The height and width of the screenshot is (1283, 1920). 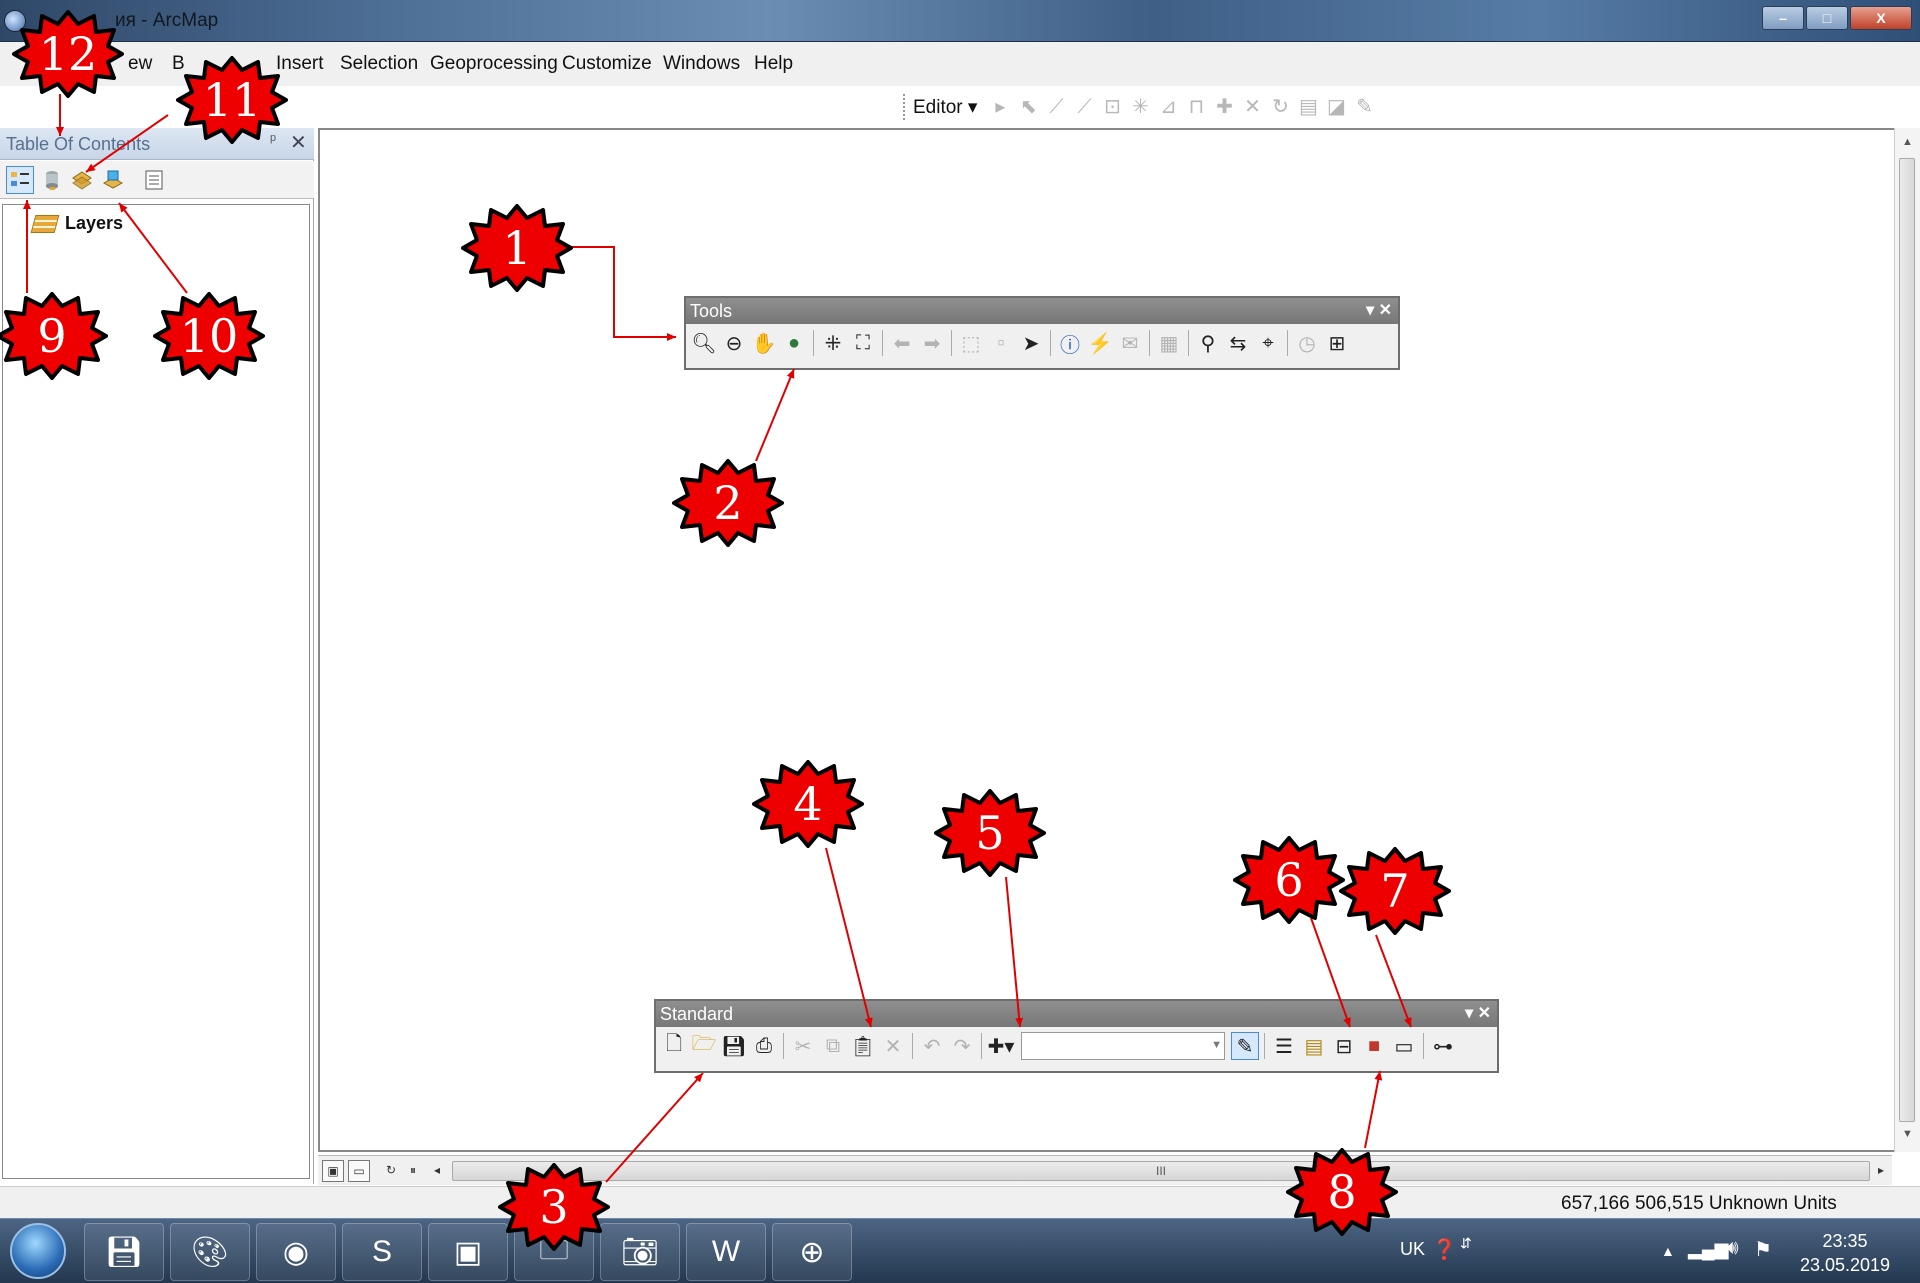 I want to click on annotation-number: 3, so click(x=554, y=1207).